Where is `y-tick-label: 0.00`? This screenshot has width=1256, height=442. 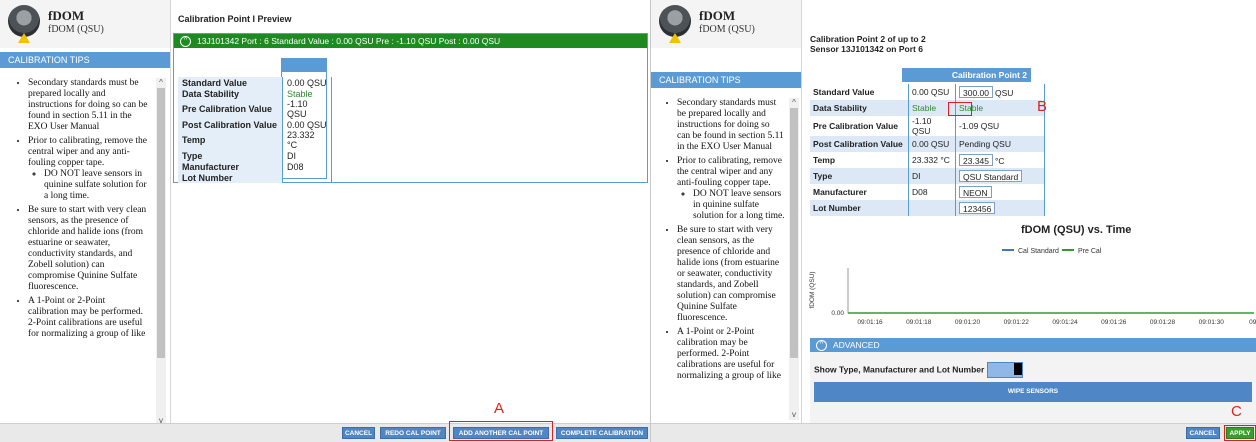 y-tick-label: 0.00 is located at coordinates (837, 313).